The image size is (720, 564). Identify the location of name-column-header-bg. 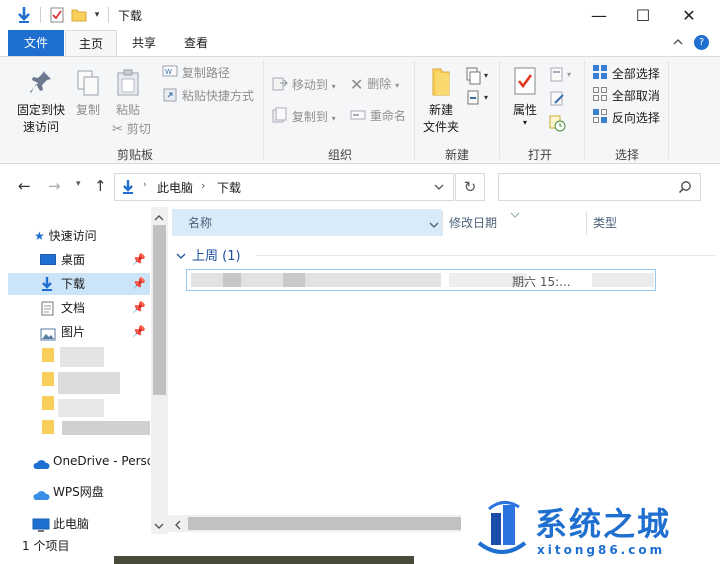
(307, 222).